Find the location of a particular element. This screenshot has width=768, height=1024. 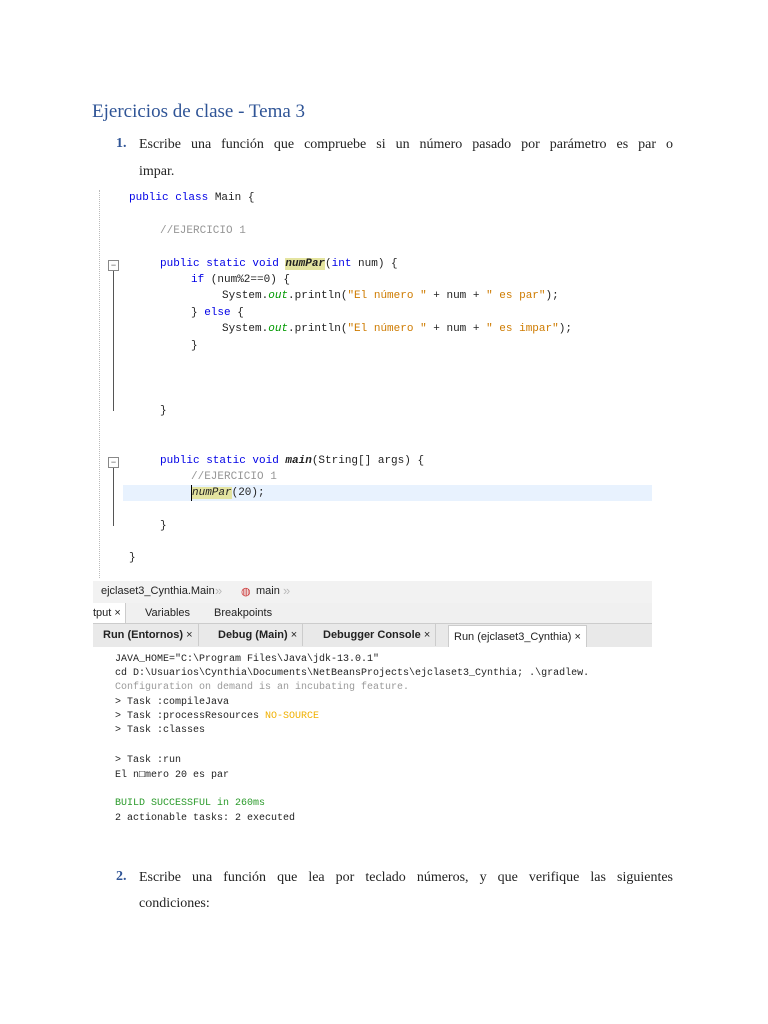

breadcrumb: ejclaset3_Cynthia.Main » ◍ main » is located at coordinates (372, 592).